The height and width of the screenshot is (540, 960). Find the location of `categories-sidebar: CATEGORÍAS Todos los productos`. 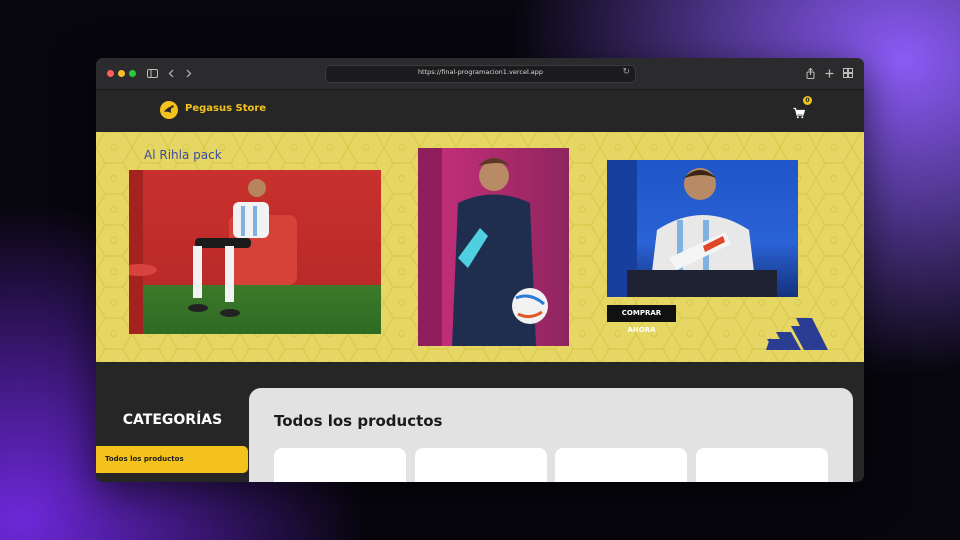

categories-sidebar: CATEGORÍAS Todos los productos is located at coordinates (172, 422).